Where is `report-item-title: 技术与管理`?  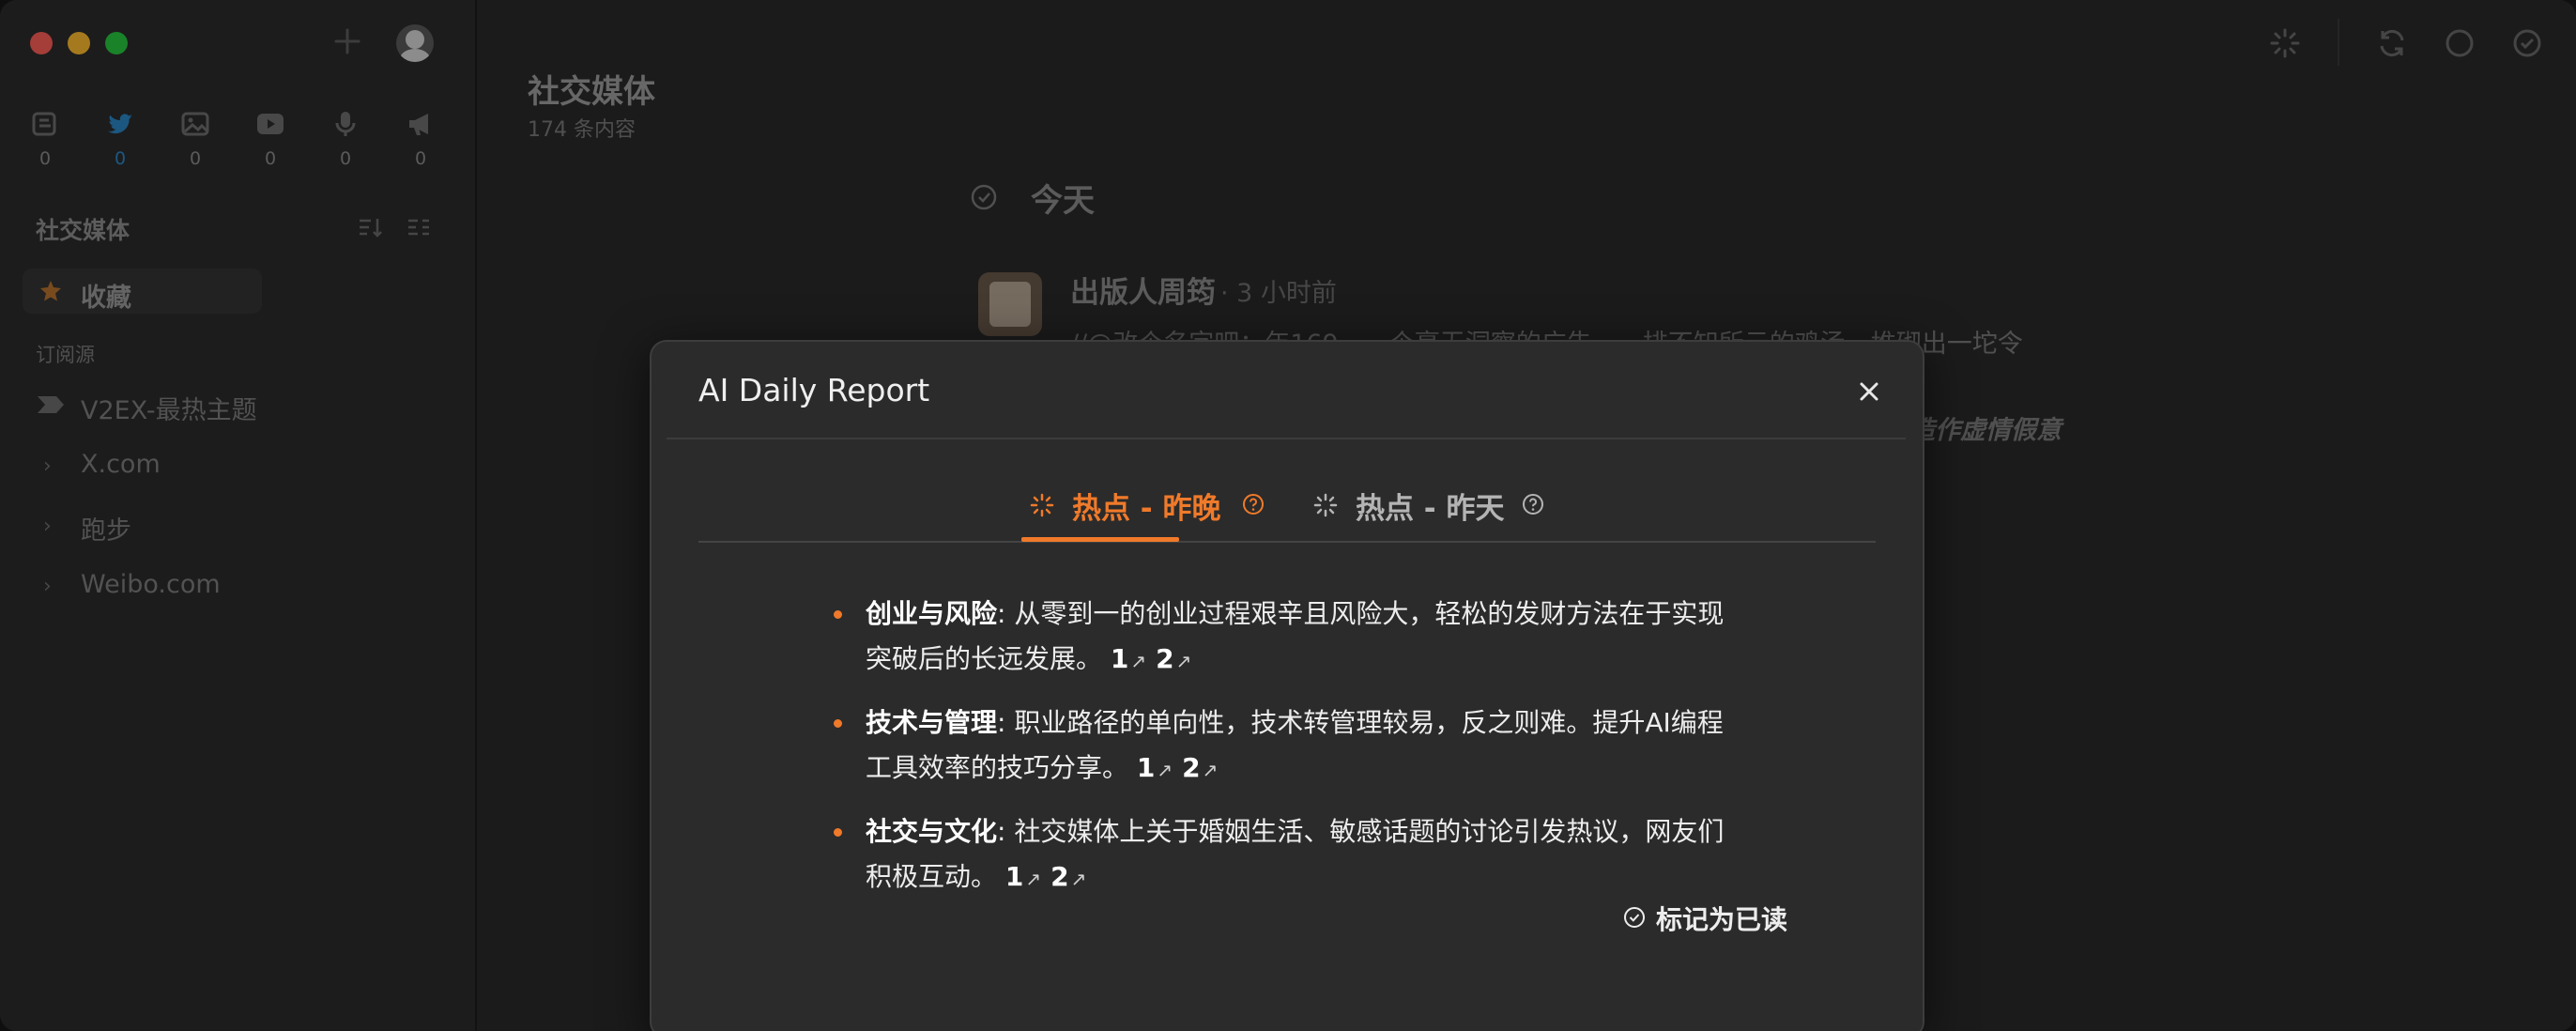
report-item-title: 技术与管理 is located at coordinates (932, 722).